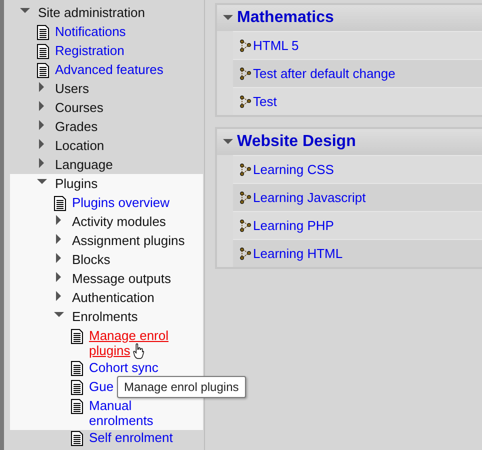  I want to click on course-link: Test after default change, so click(324, 73).